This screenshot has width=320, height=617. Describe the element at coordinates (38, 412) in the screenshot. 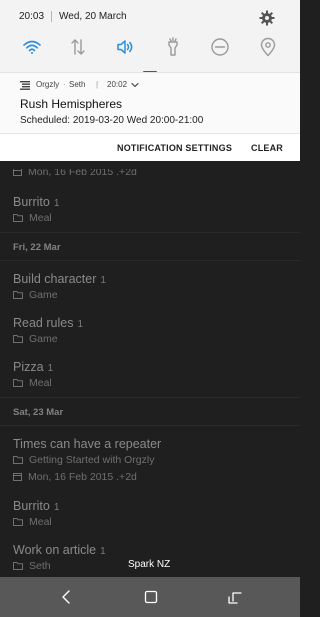

I see `day-header: Sat, 23 Mar` at that location.